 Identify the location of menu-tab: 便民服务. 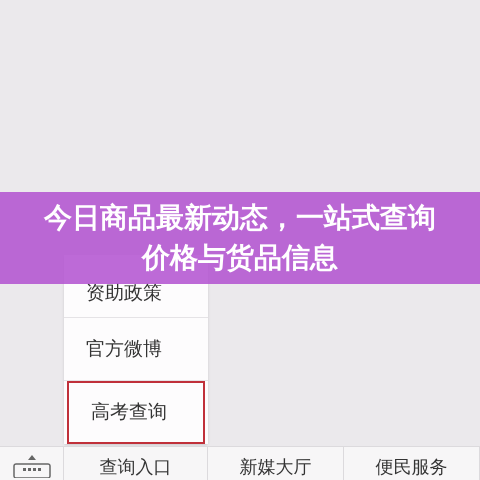
(412, 463).